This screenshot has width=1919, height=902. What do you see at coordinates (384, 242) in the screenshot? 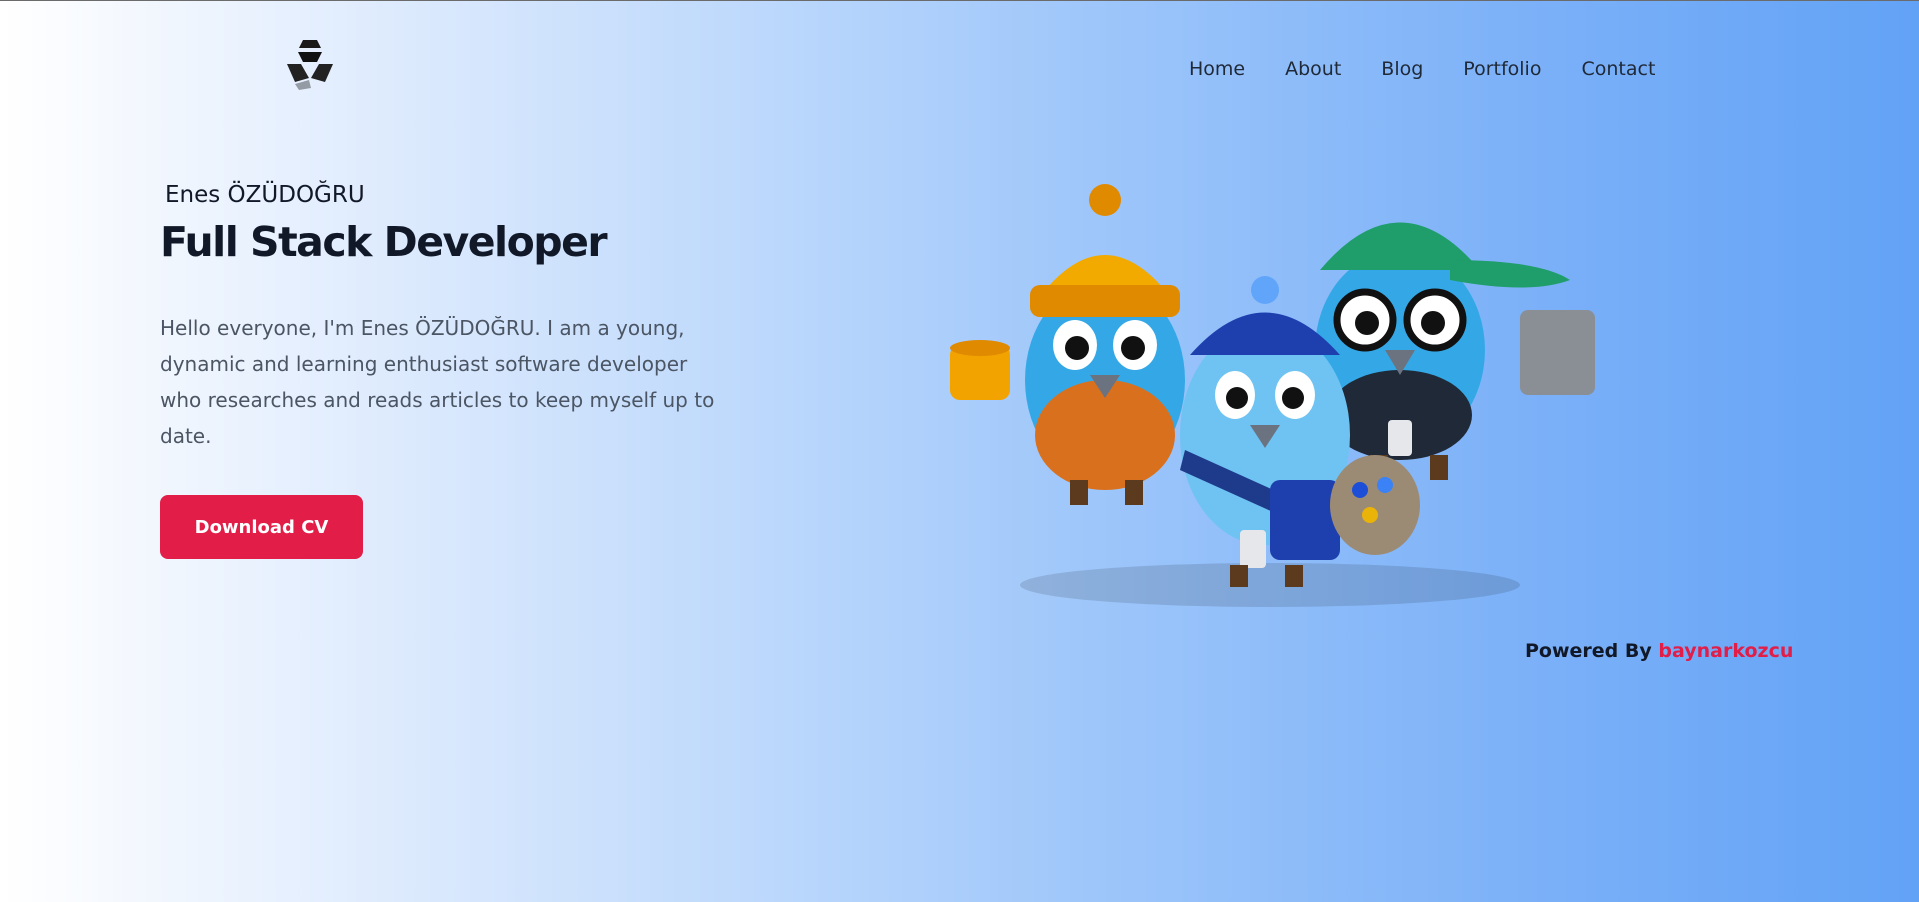
I see `hero-title: Full Stack Developer` at bounding box center [384, 242].